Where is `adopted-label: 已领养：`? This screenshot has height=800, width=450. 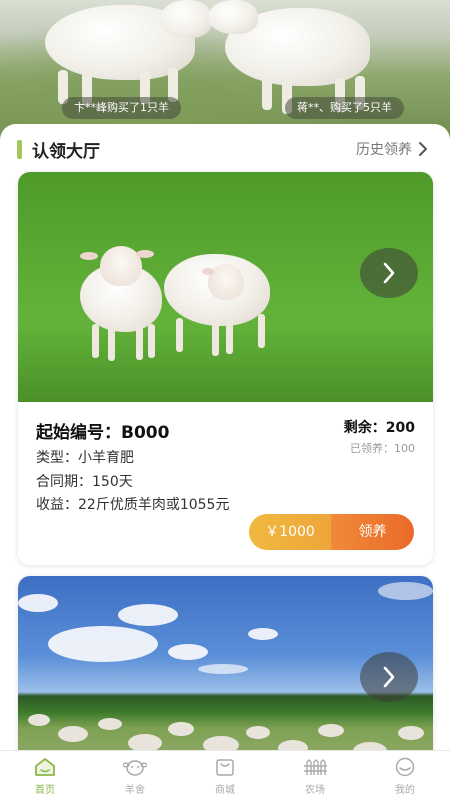
adopted-label: 已领养： is located at coordinates (372, 448).